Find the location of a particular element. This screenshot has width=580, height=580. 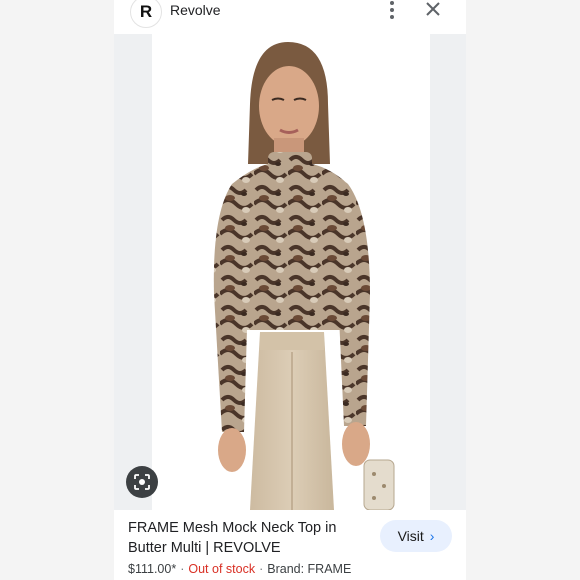

product-price: $111.00* is located at coordinates (152, 569).